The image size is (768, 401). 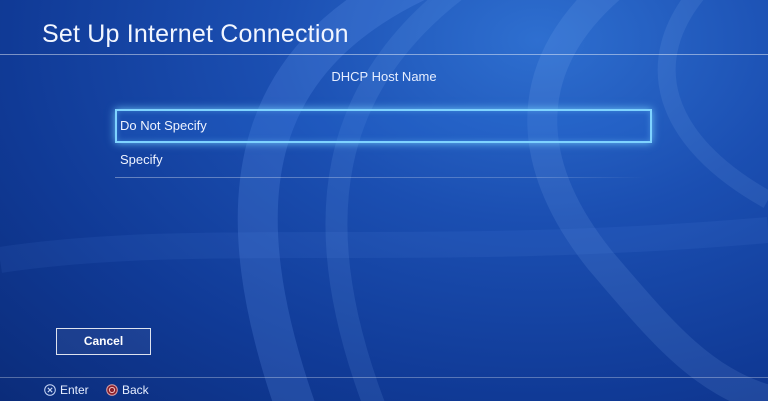 What do you see at coordinates (74, 390) in the screenshot?
I see `enter-hint-label: Enter` at bounding box center [74, 390].